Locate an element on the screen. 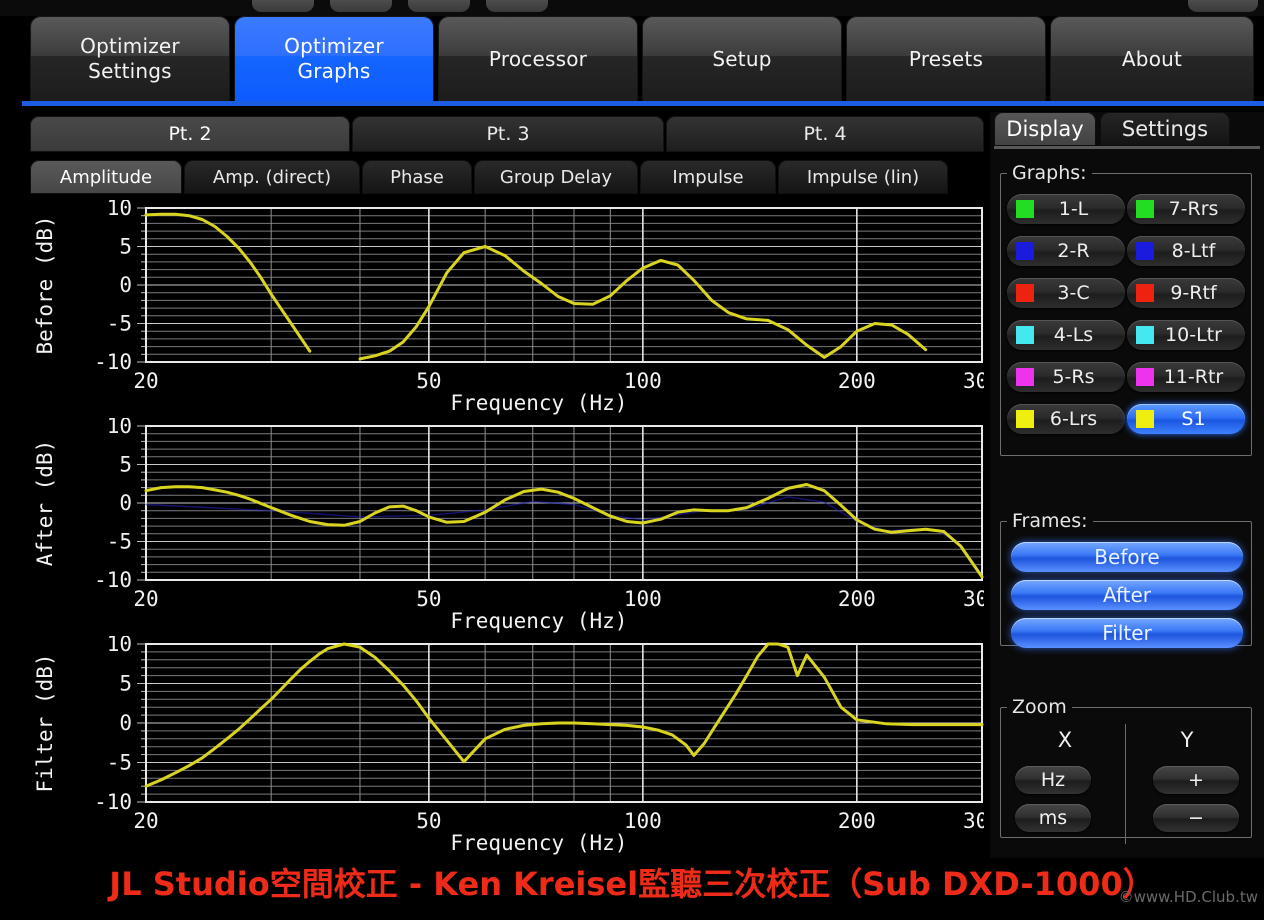 The image size is (1264, 920). zoom-divider is located at coordinates (1125, 784).